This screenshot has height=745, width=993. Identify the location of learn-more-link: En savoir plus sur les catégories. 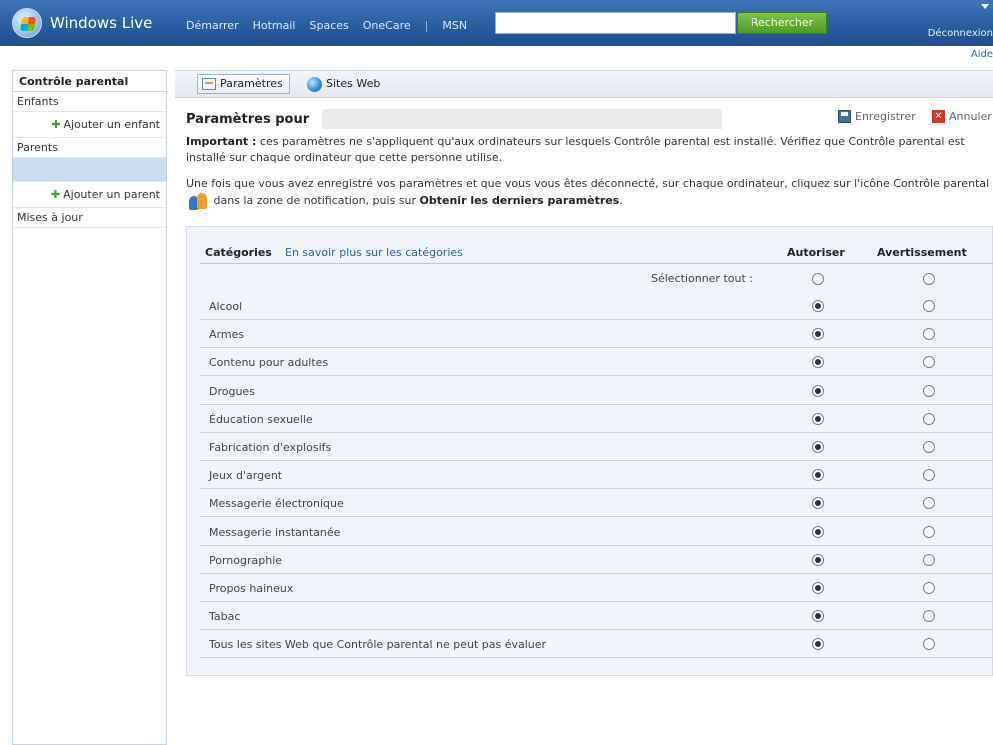
(374, 252).